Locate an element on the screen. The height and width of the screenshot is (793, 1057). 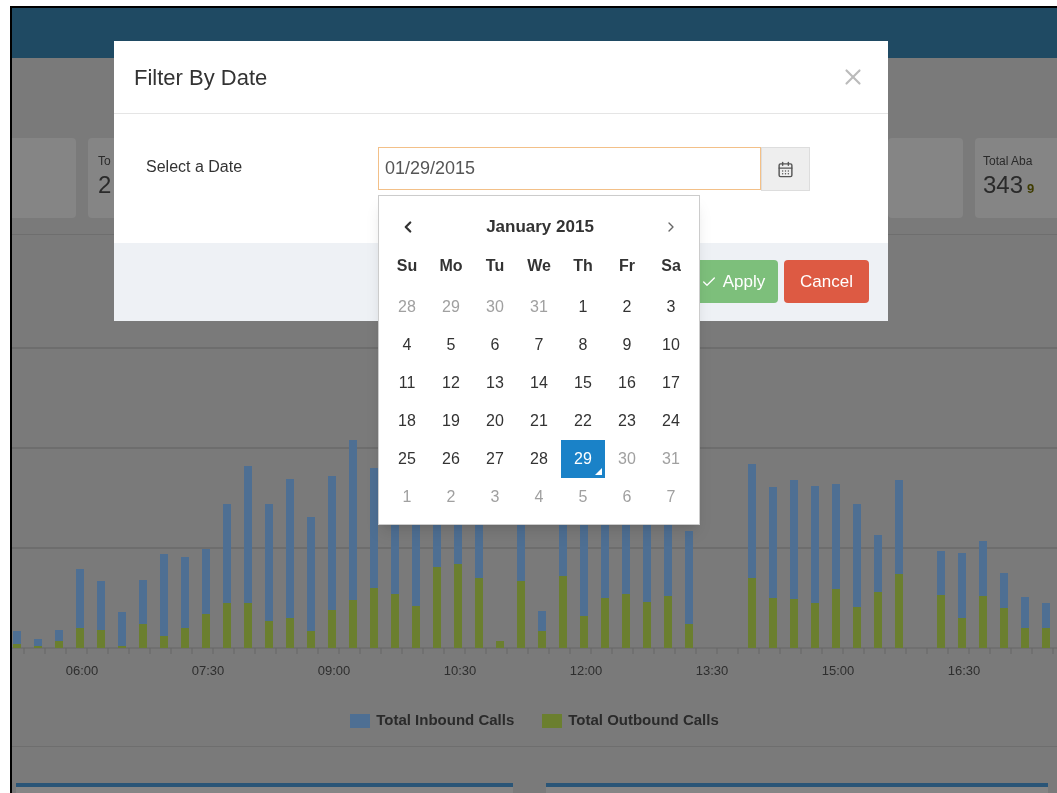
dialog-title: Filter By Date is located at coordinates (201, 77).